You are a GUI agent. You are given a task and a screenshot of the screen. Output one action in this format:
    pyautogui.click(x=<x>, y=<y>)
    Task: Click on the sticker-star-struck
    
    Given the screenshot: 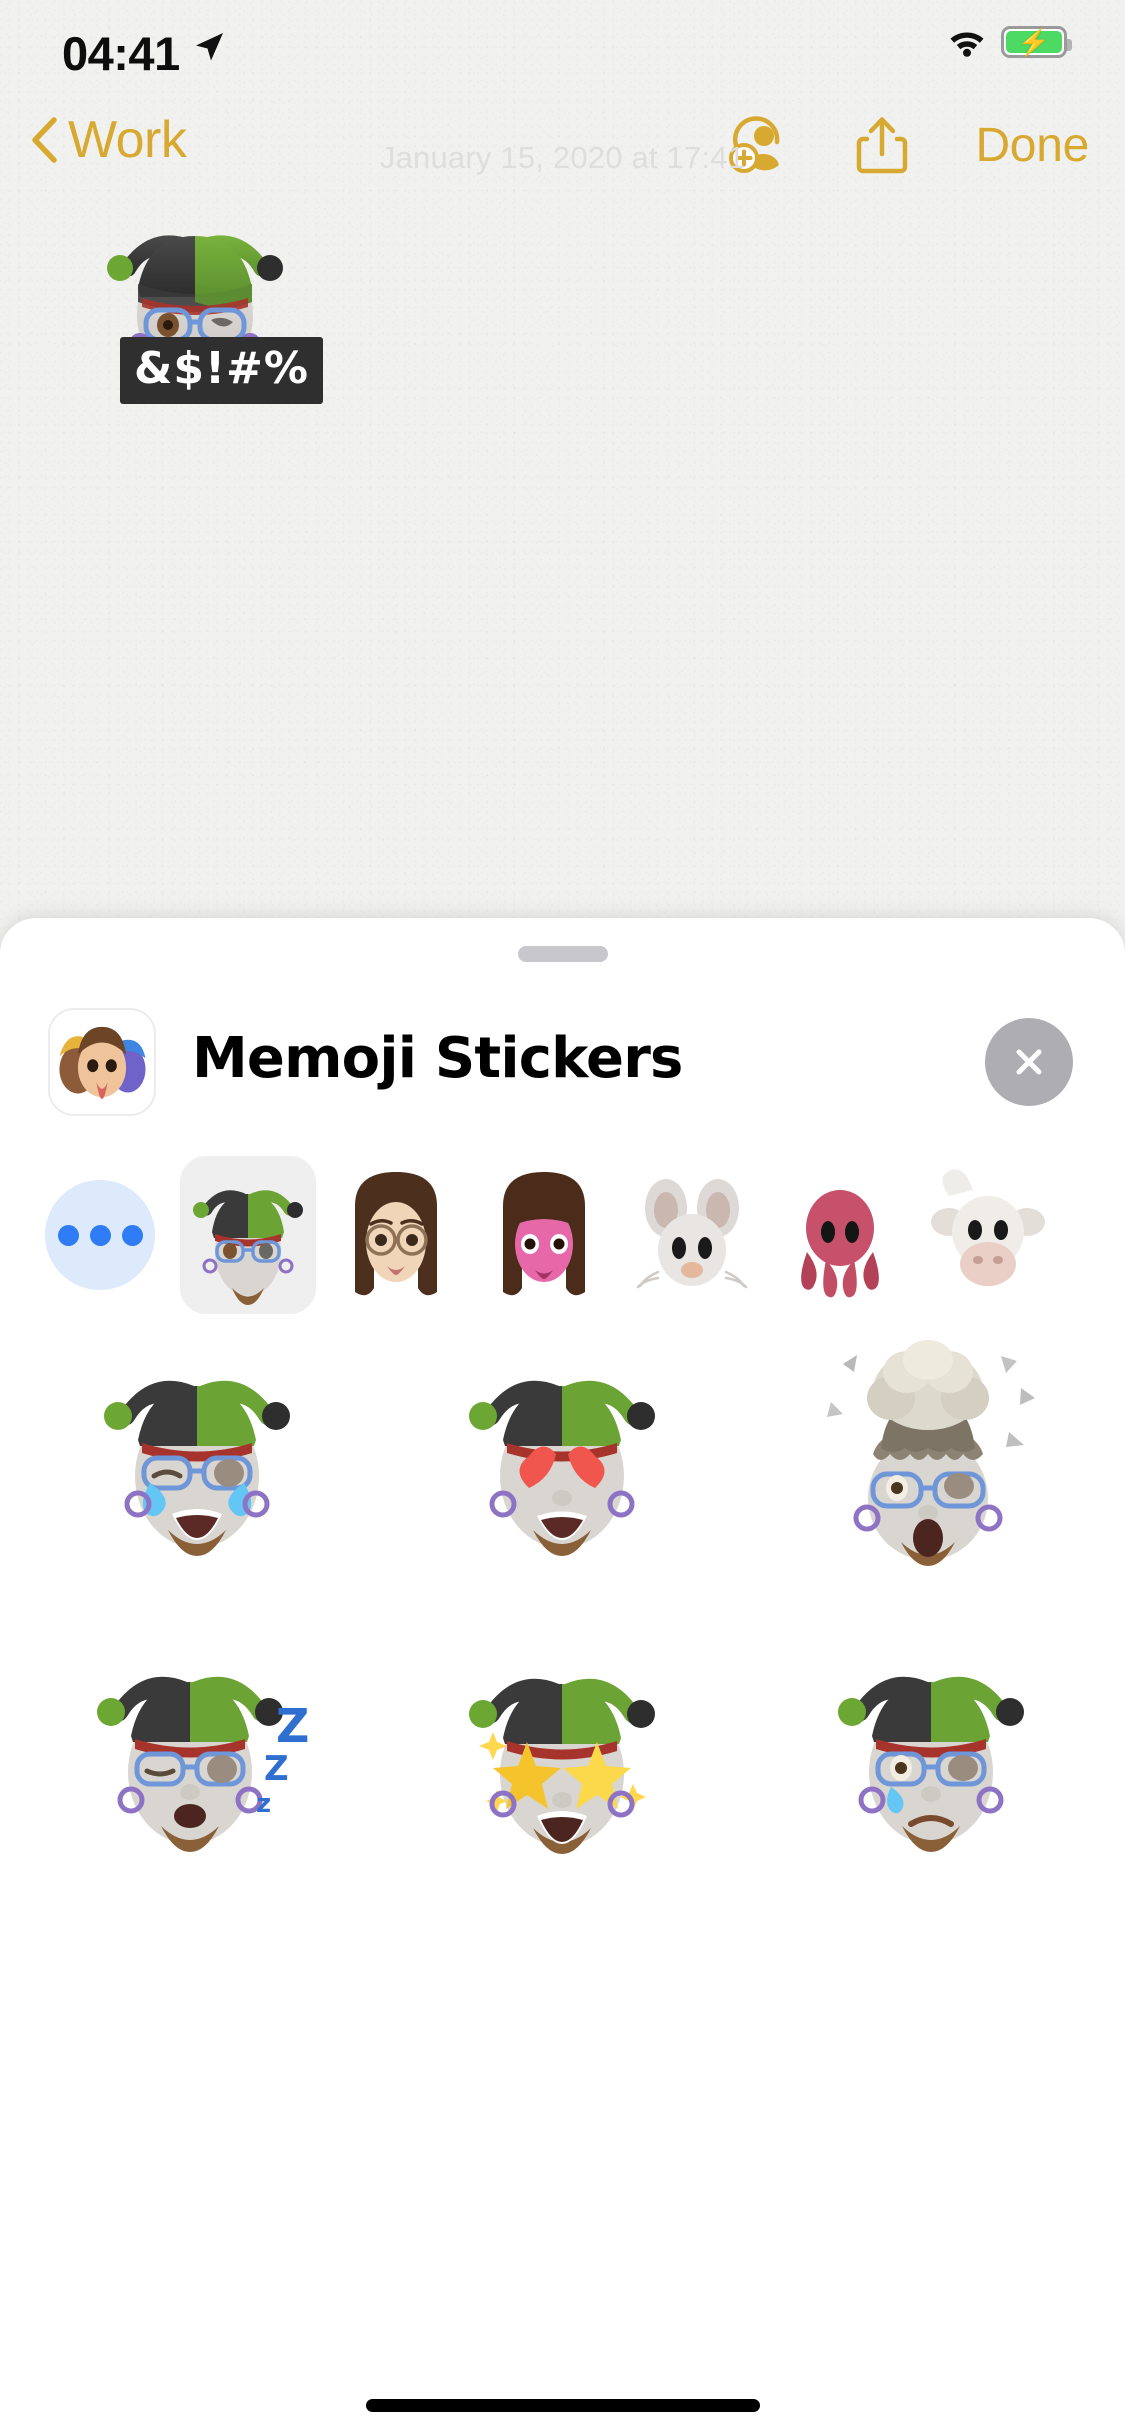 What is the action you would take?
    pyautogui.click(x=563, y=1749)
    